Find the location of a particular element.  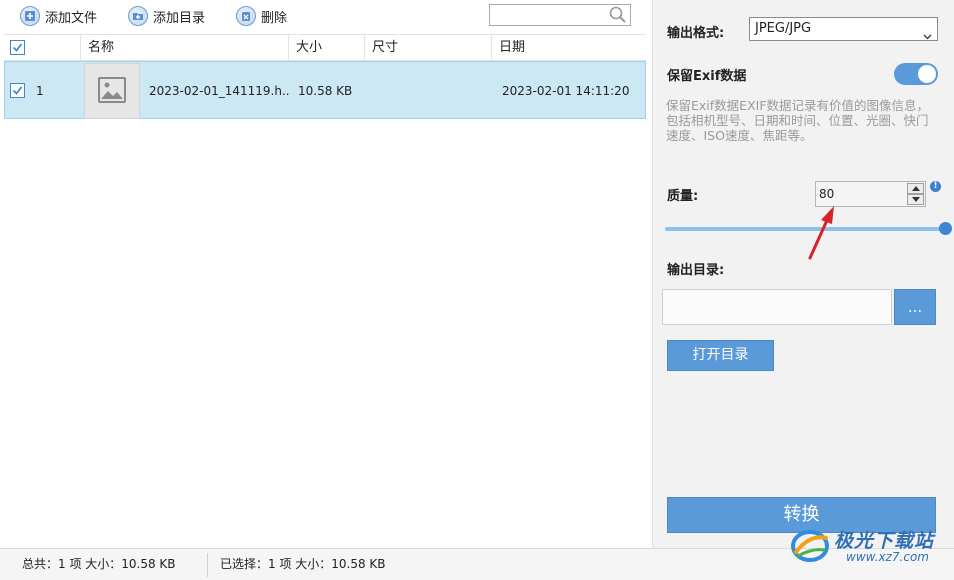

output-format-select: JPEG/JPG is located at coordinates (843, 29).